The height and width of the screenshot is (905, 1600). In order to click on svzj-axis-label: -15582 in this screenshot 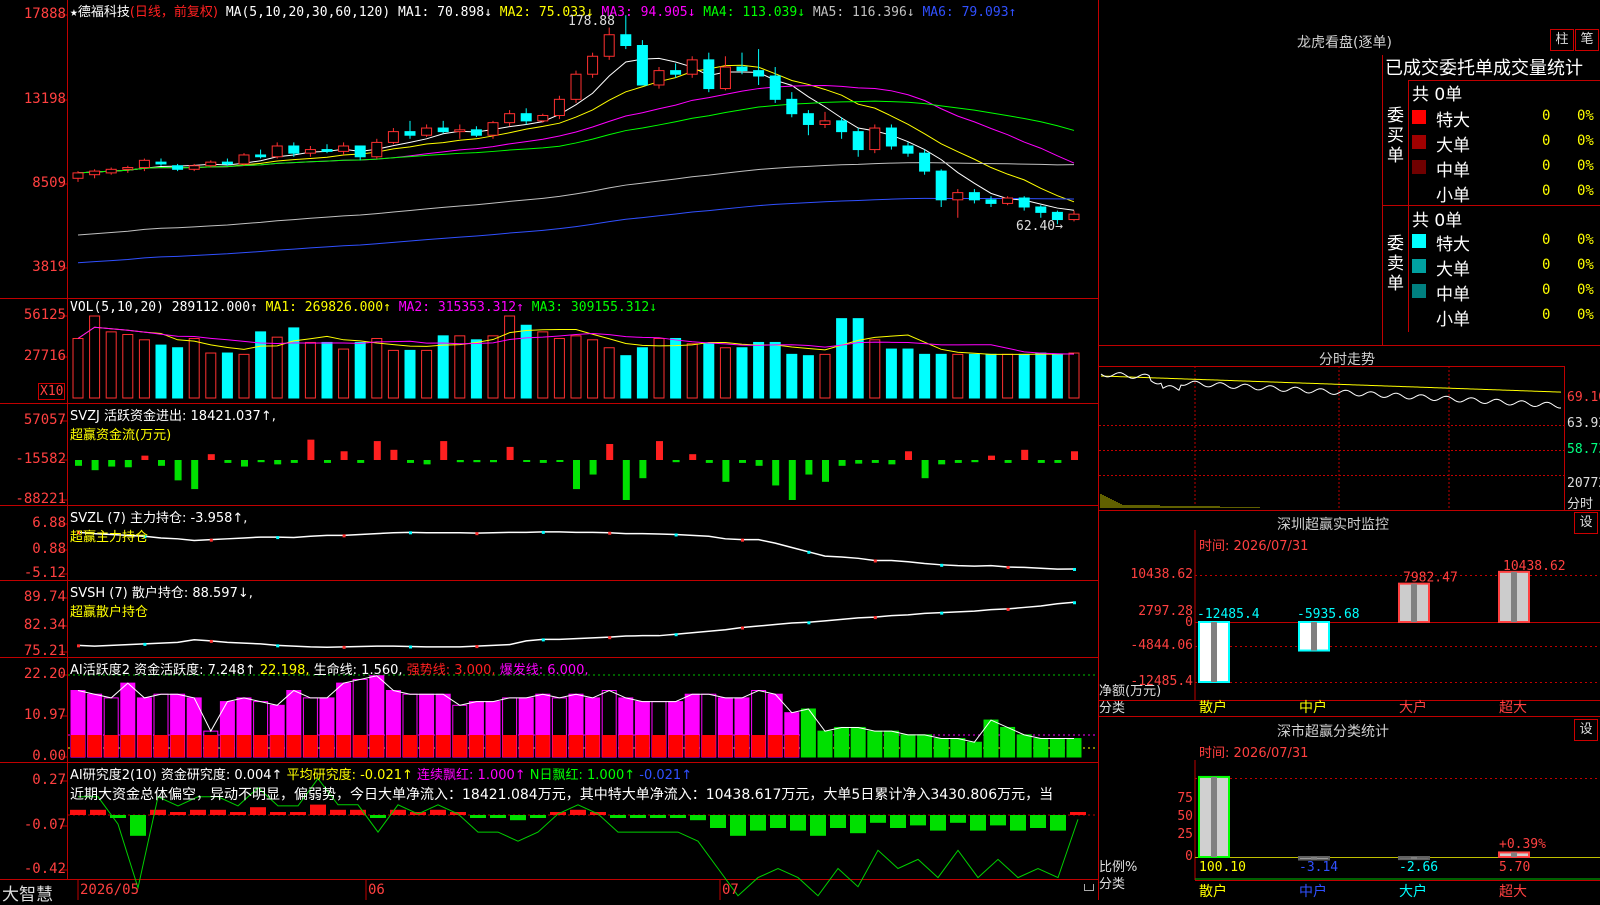, I will do `click(40, 459)`.